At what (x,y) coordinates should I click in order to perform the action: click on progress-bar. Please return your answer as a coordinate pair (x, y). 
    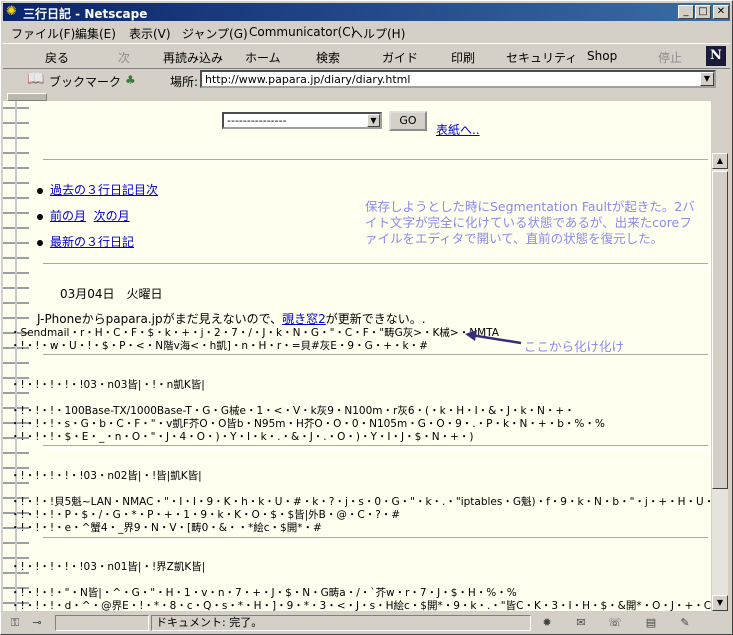
    Looking at the image, I should click on (102, 623).